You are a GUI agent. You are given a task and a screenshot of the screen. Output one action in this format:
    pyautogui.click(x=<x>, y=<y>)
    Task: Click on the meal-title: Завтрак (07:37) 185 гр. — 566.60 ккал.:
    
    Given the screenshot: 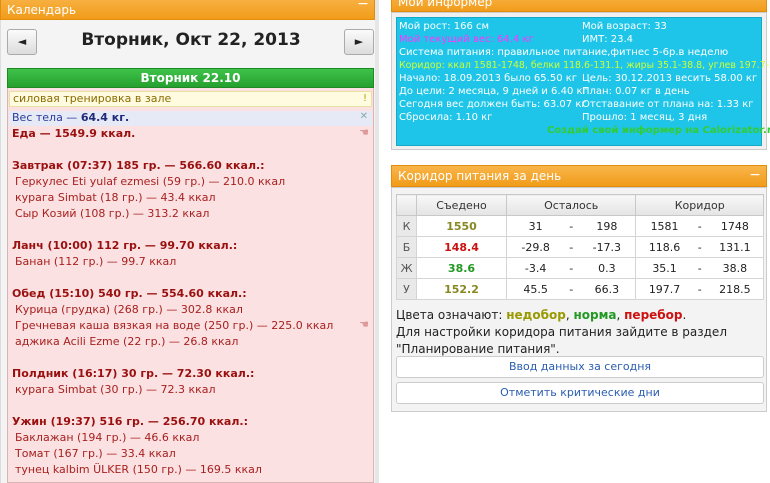 What is the action you would take?
    pyautogui.click(x=138, y=165)
    